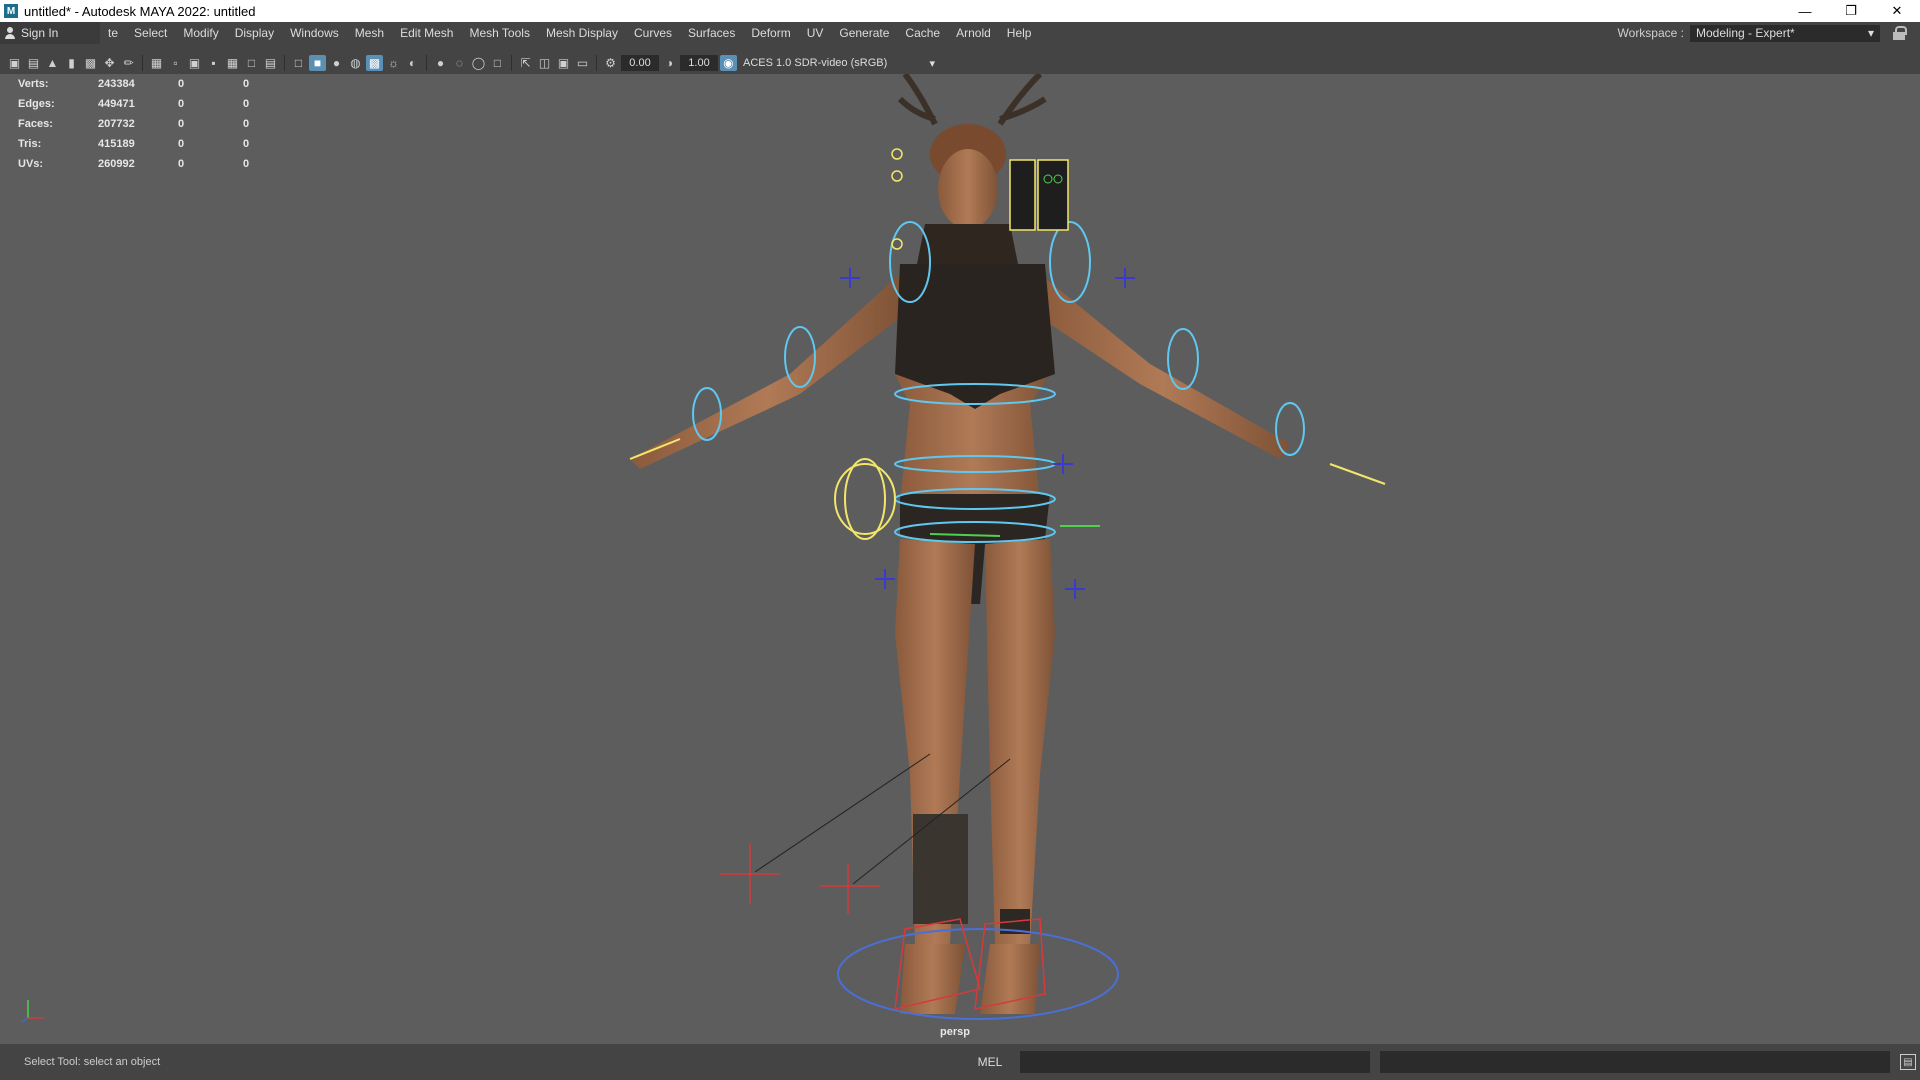  What do you see at coordinates (1195, 1062) in the screenshot?
I see `command-line-input` at bounding box center [1195, 1062].